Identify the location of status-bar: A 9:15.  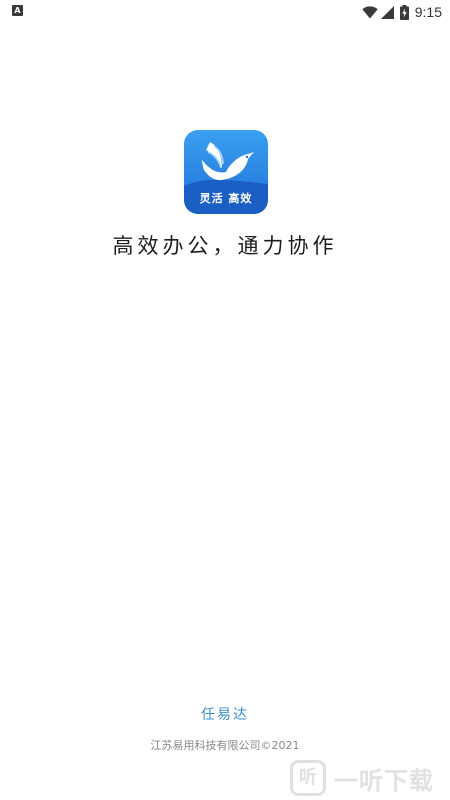
(225, 12).